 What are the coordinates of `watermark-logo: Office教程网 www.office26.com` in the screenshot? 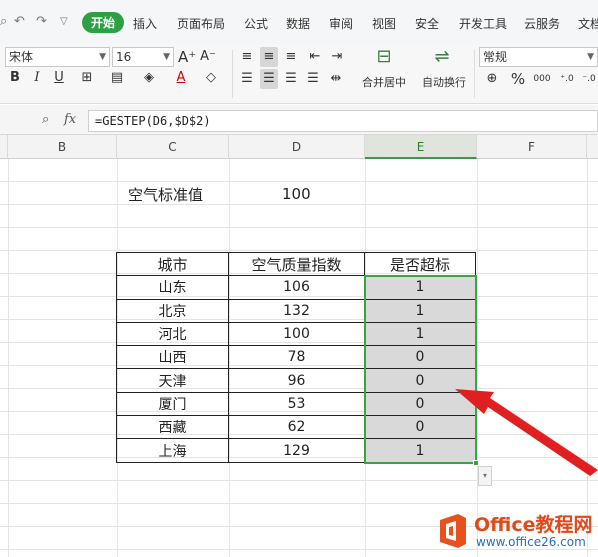 It's located at (515, 532).